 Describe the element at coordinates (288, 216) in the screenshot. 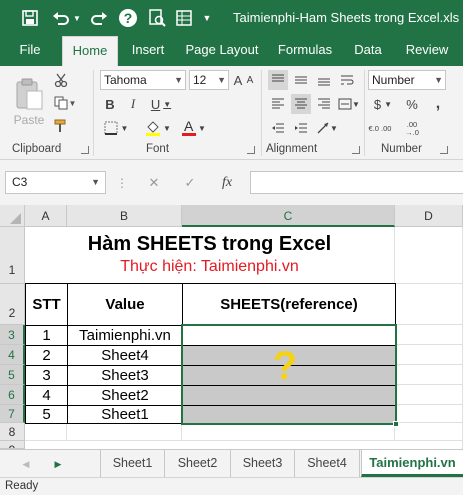

I see `column-header-c: C` at that location.